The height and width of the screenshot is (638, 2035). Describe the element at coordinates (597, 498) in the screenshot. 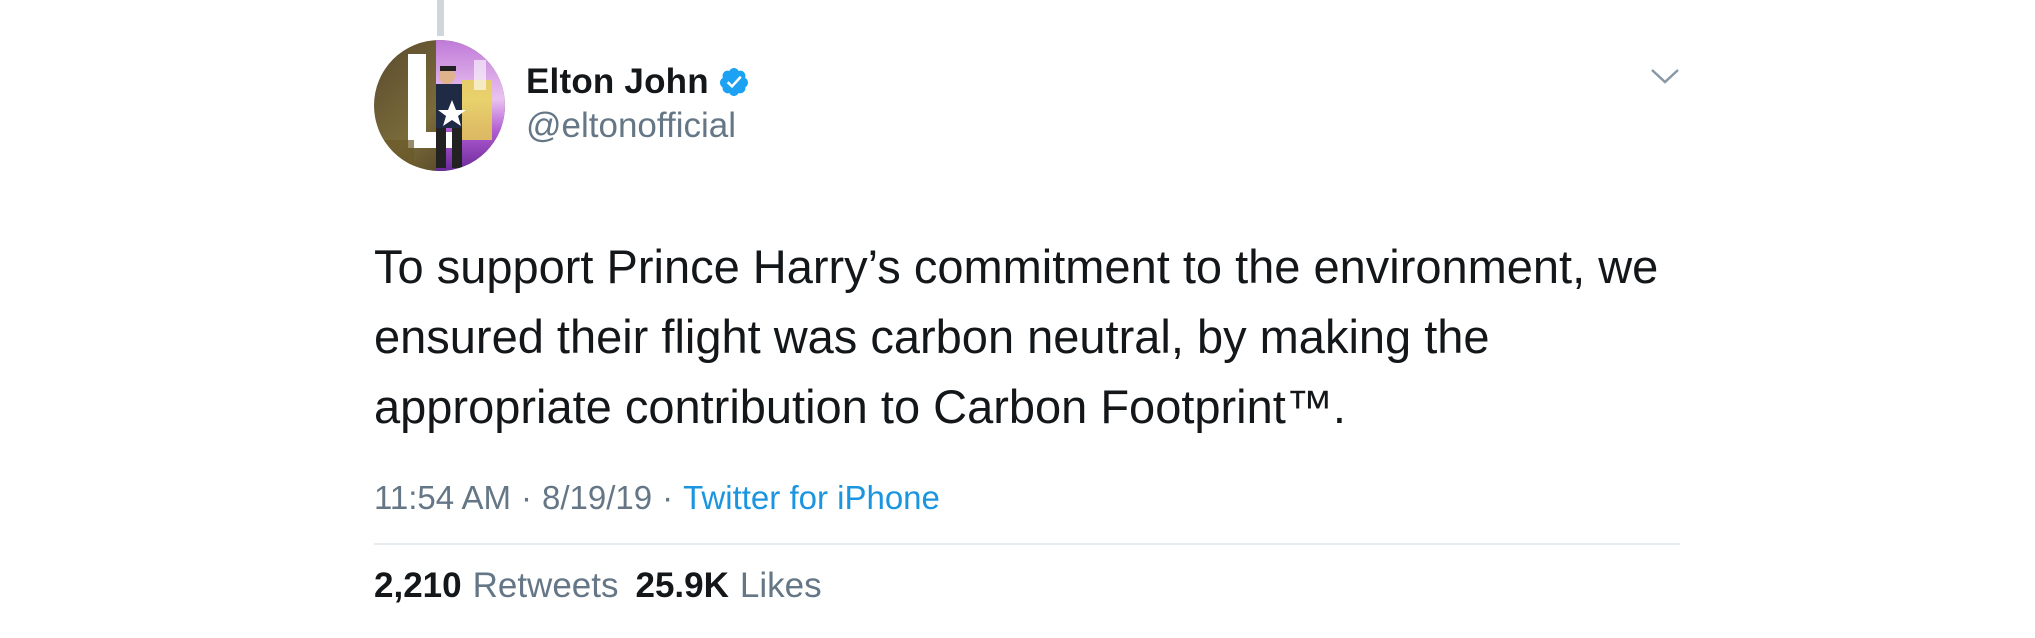

I see `tweet-date: 8/19/19` at that location.